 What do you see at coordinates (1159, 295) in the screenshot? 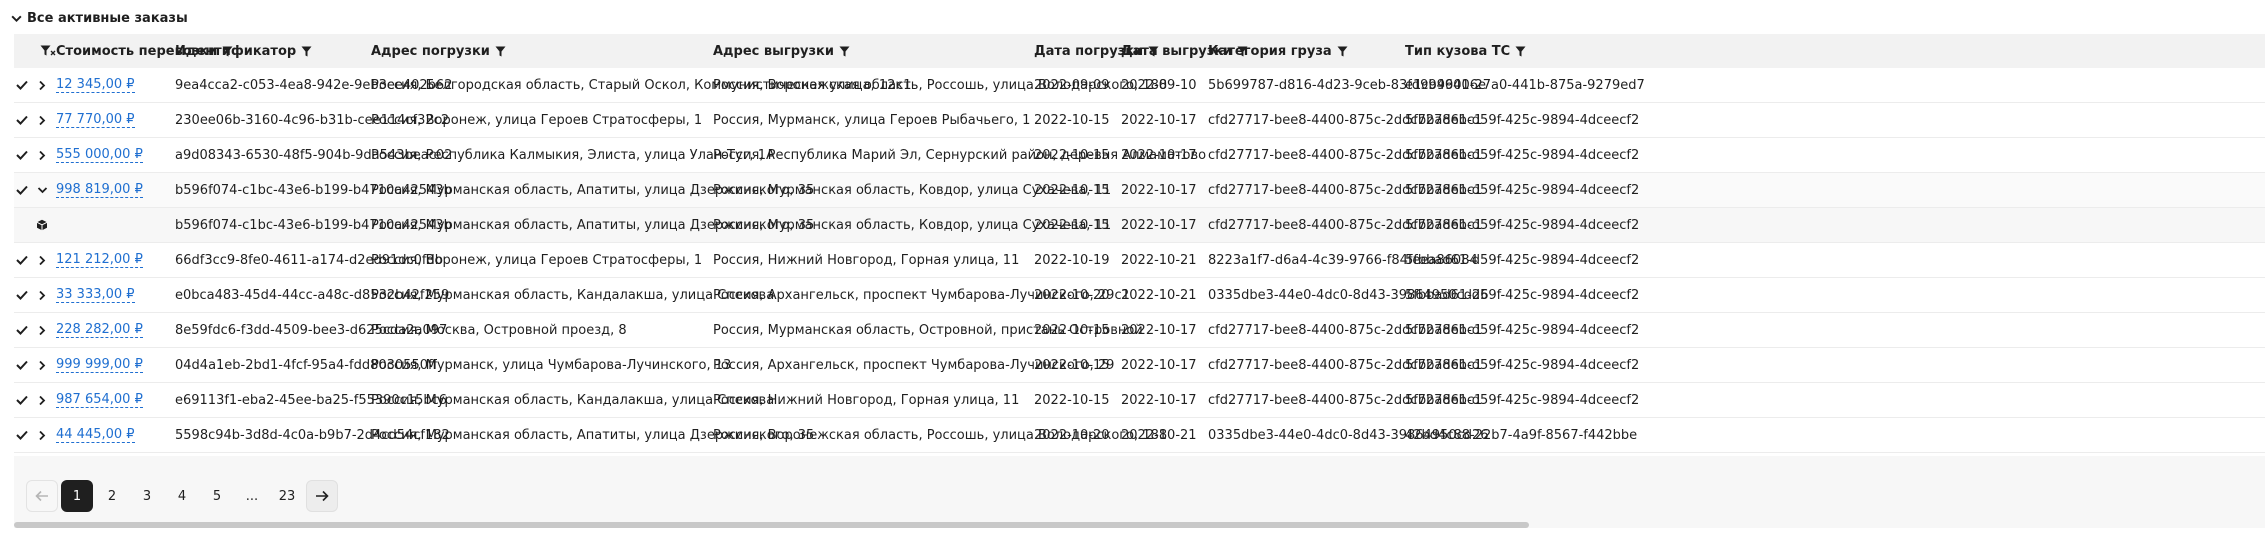
I see `cell-unload-date: 2022-10-21` at bounding box center [1159, 295].